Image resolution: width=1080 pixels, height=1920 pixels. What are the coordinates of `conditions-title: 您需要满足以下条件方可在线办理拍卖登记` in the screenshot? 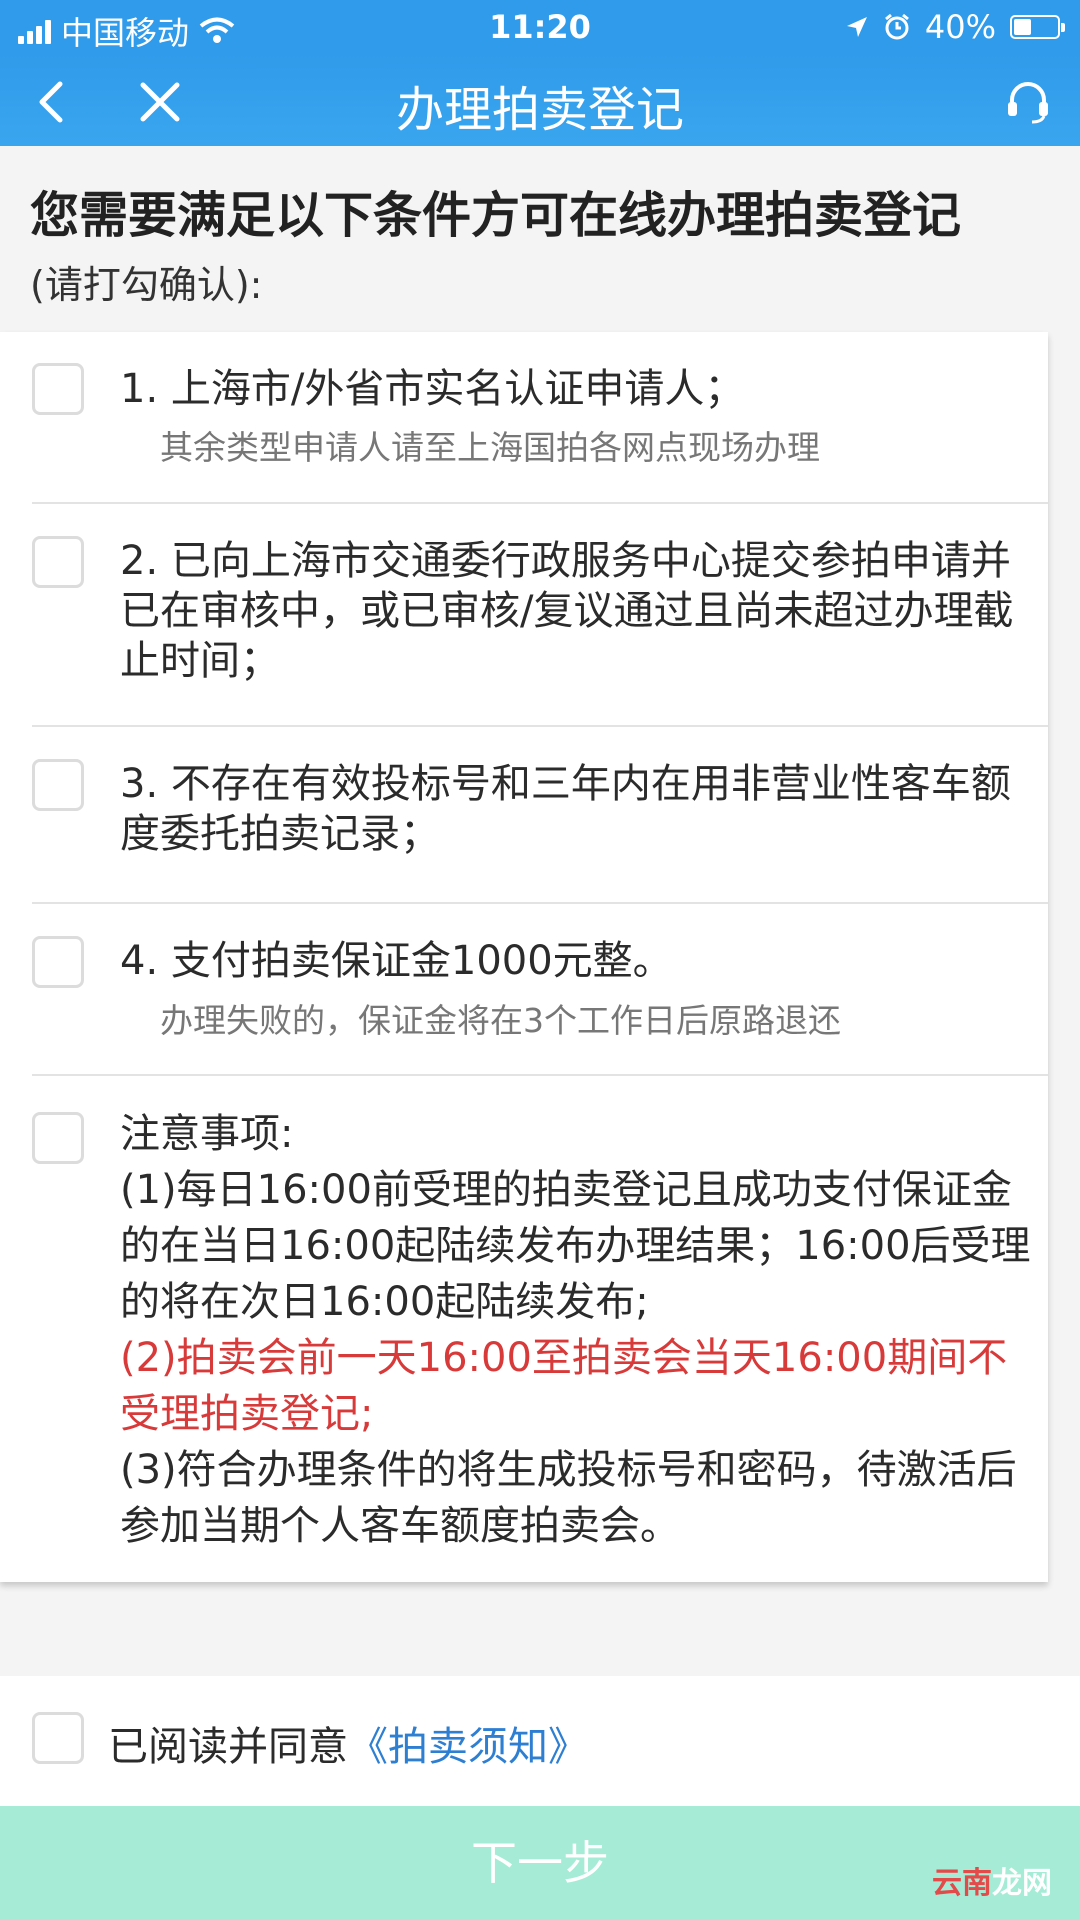 It's located at (496, 215).